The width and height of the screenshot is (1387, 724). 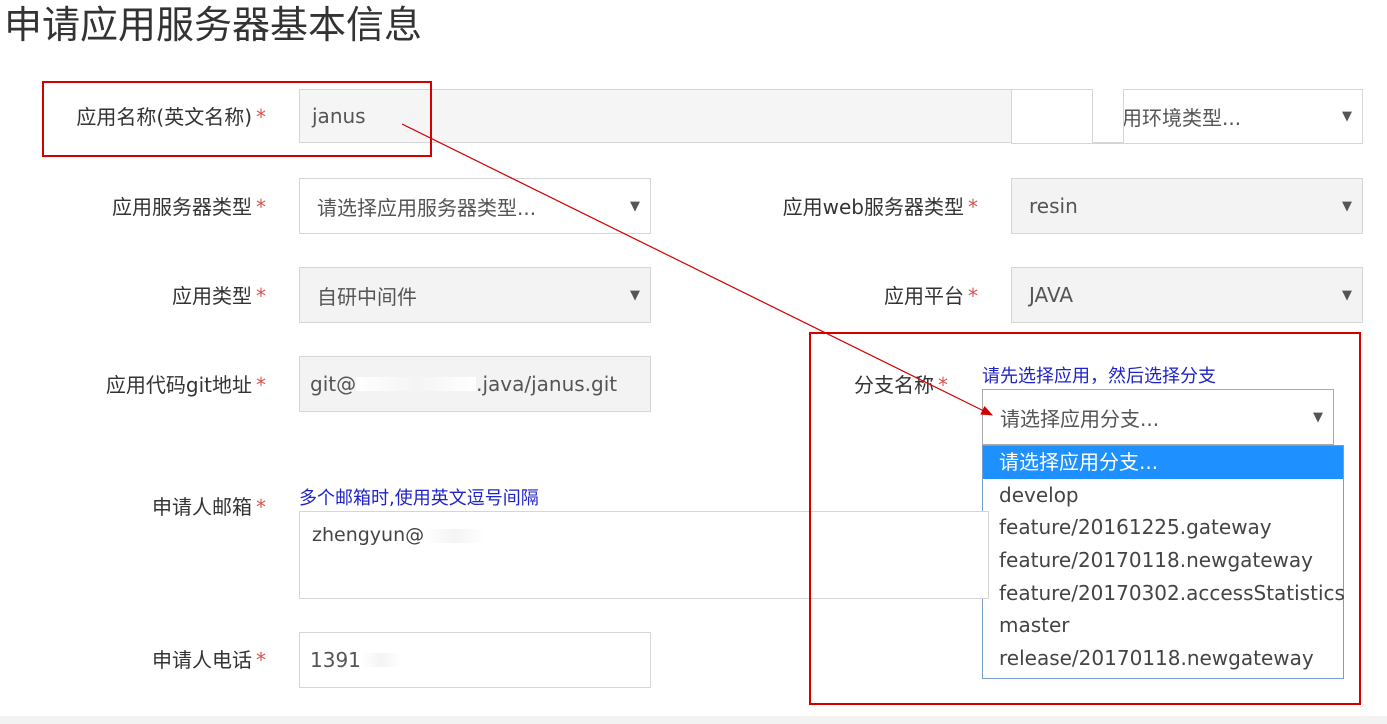 I want to click on git-value-prefix: git@, so click(x=333, y=384).